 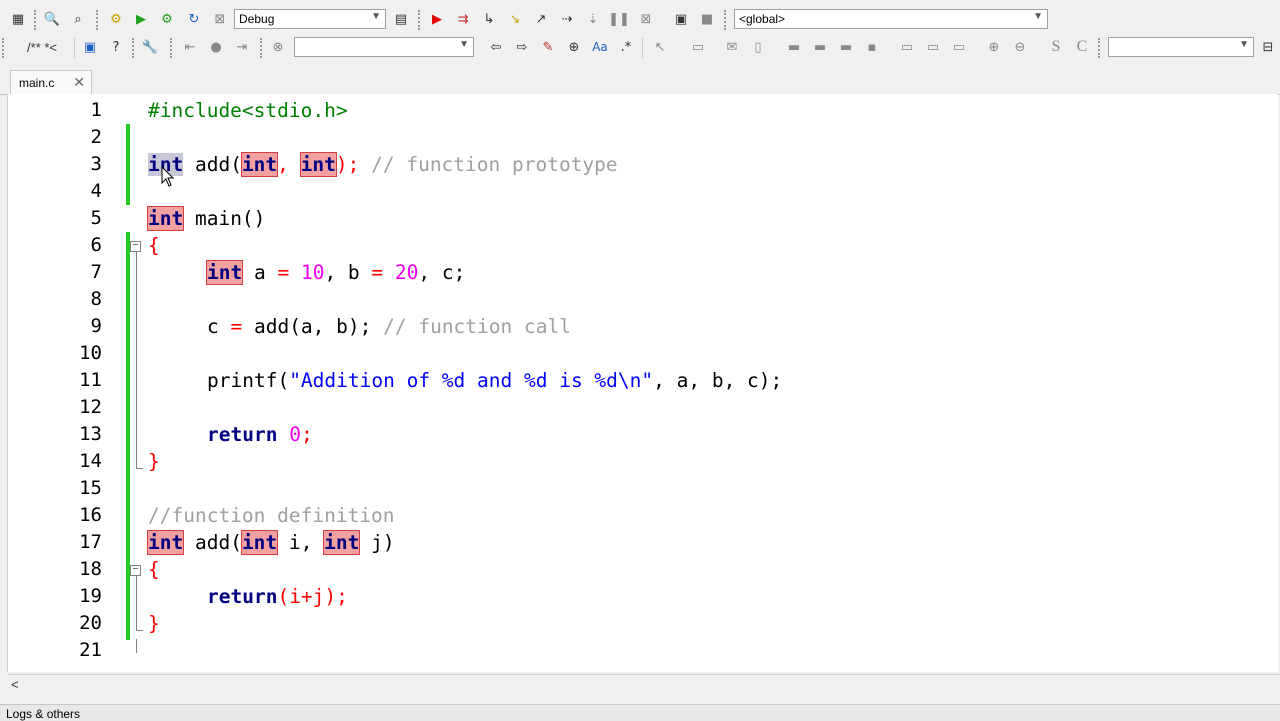 I want to click on scroll-left-icon: <, so click(x=15, y=684).